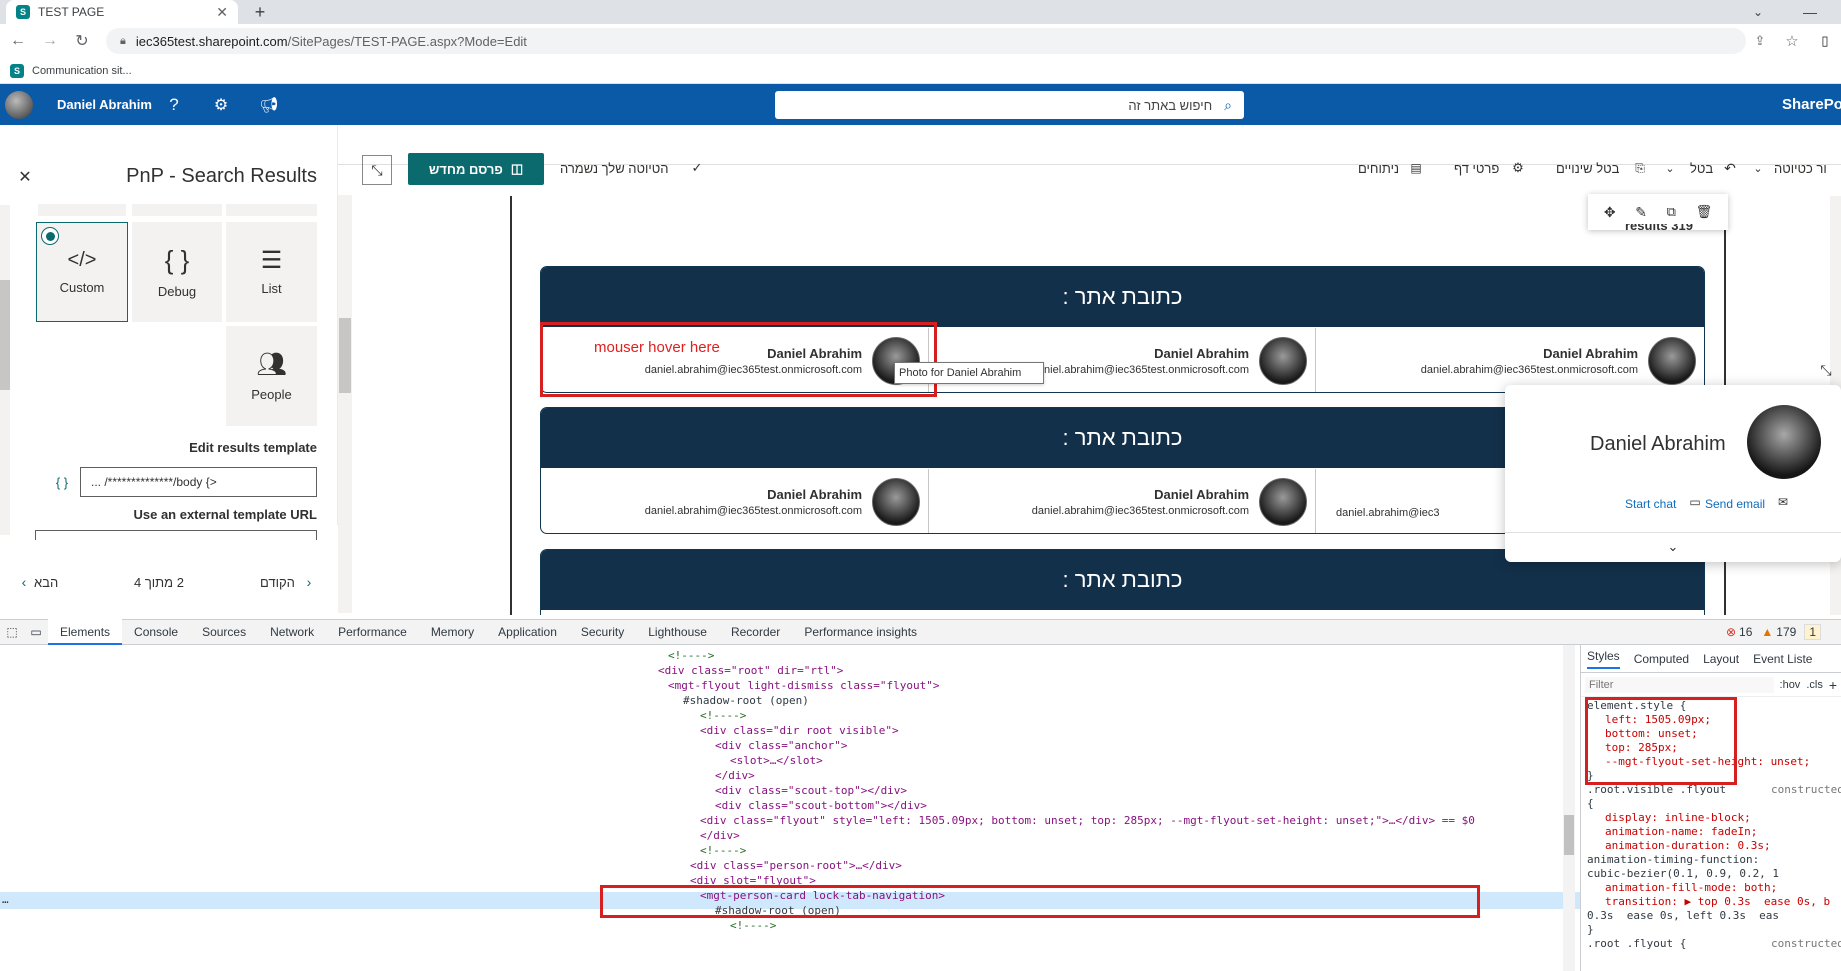 The width and height of the screenshot is (1841, 971). What do you see at coordinates (1825, 41) in the screenshot?
I see `sidebar-toggle-icon: ▯` at bounding box center [1825, 41].